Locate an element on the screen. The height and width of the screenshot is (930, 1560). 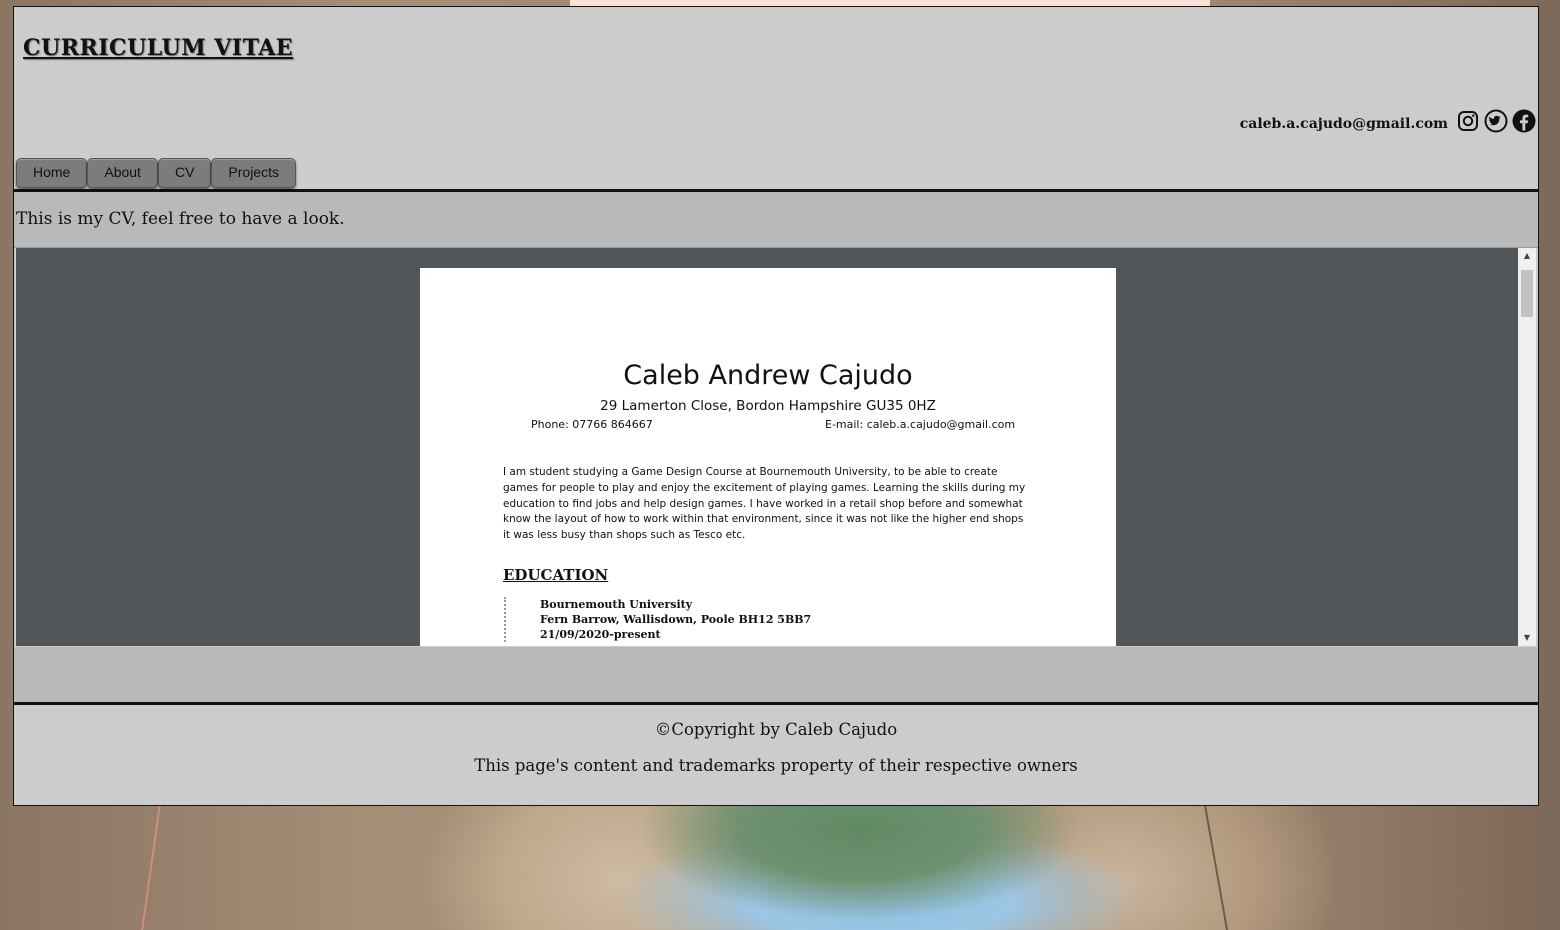
nav-projects-button: Projects is located at coordinates (253, 173).